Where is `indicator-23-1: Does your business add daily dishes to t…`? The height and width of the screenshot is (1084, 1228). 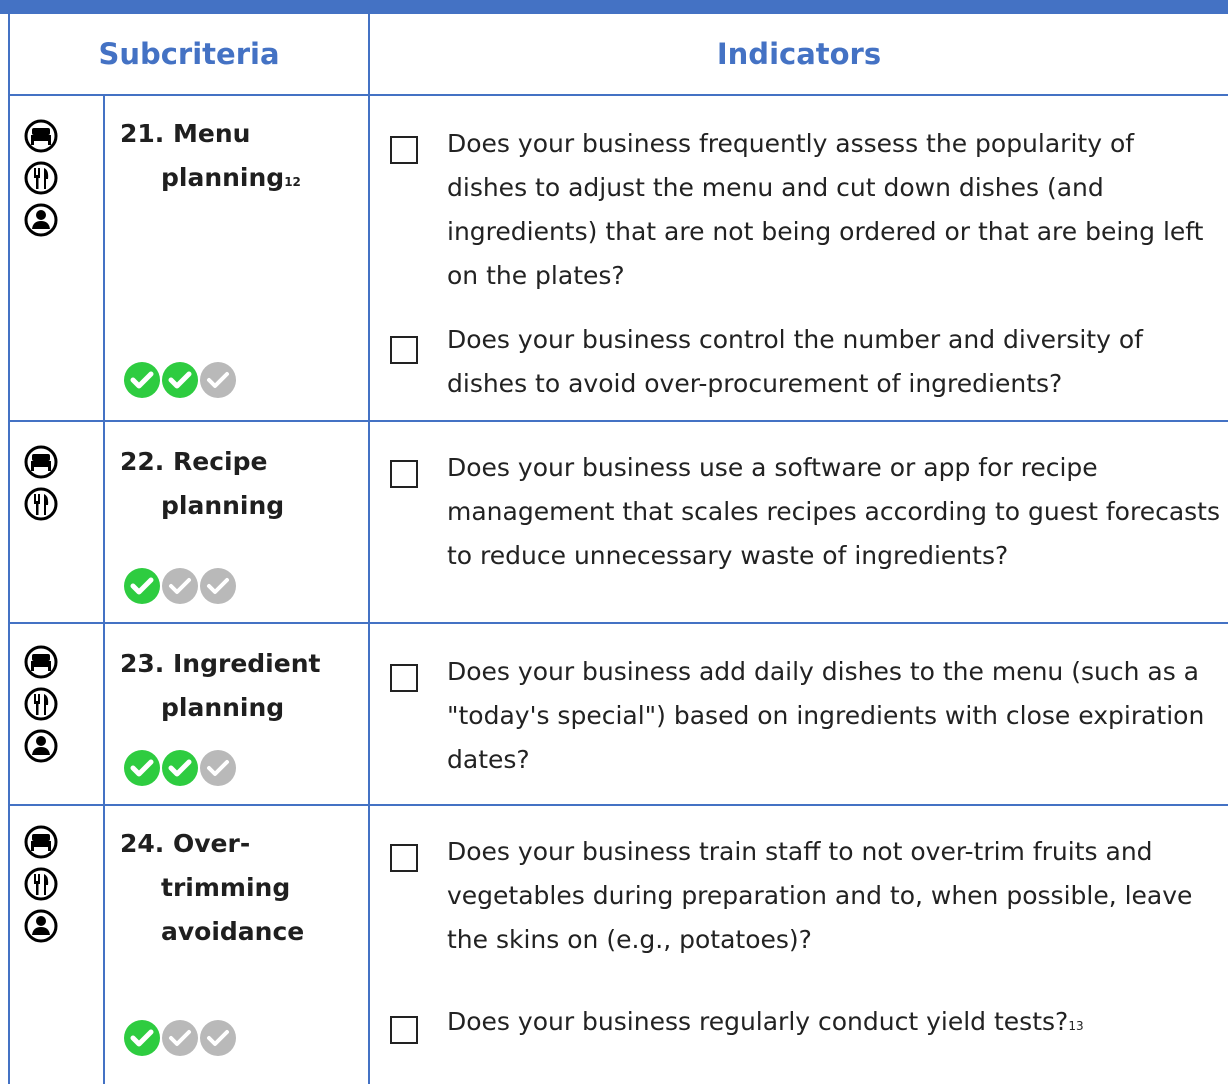
indicator-23-1: Does your business add daily dishes to t… is located at coordinates (800, 720).